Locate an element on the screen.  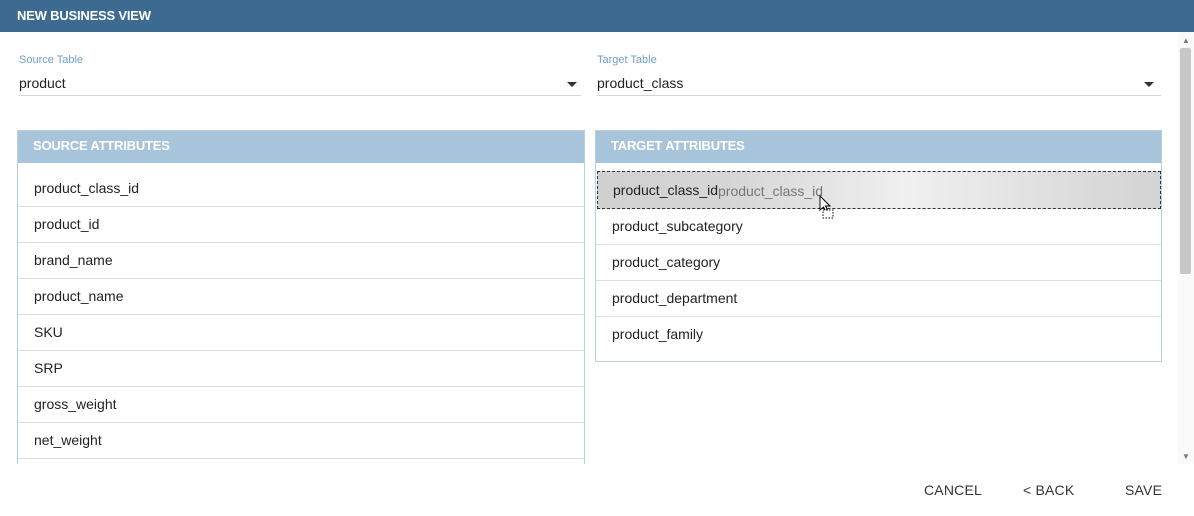
source-attribute-item: gross_weight is located at coordinates (301, 405).